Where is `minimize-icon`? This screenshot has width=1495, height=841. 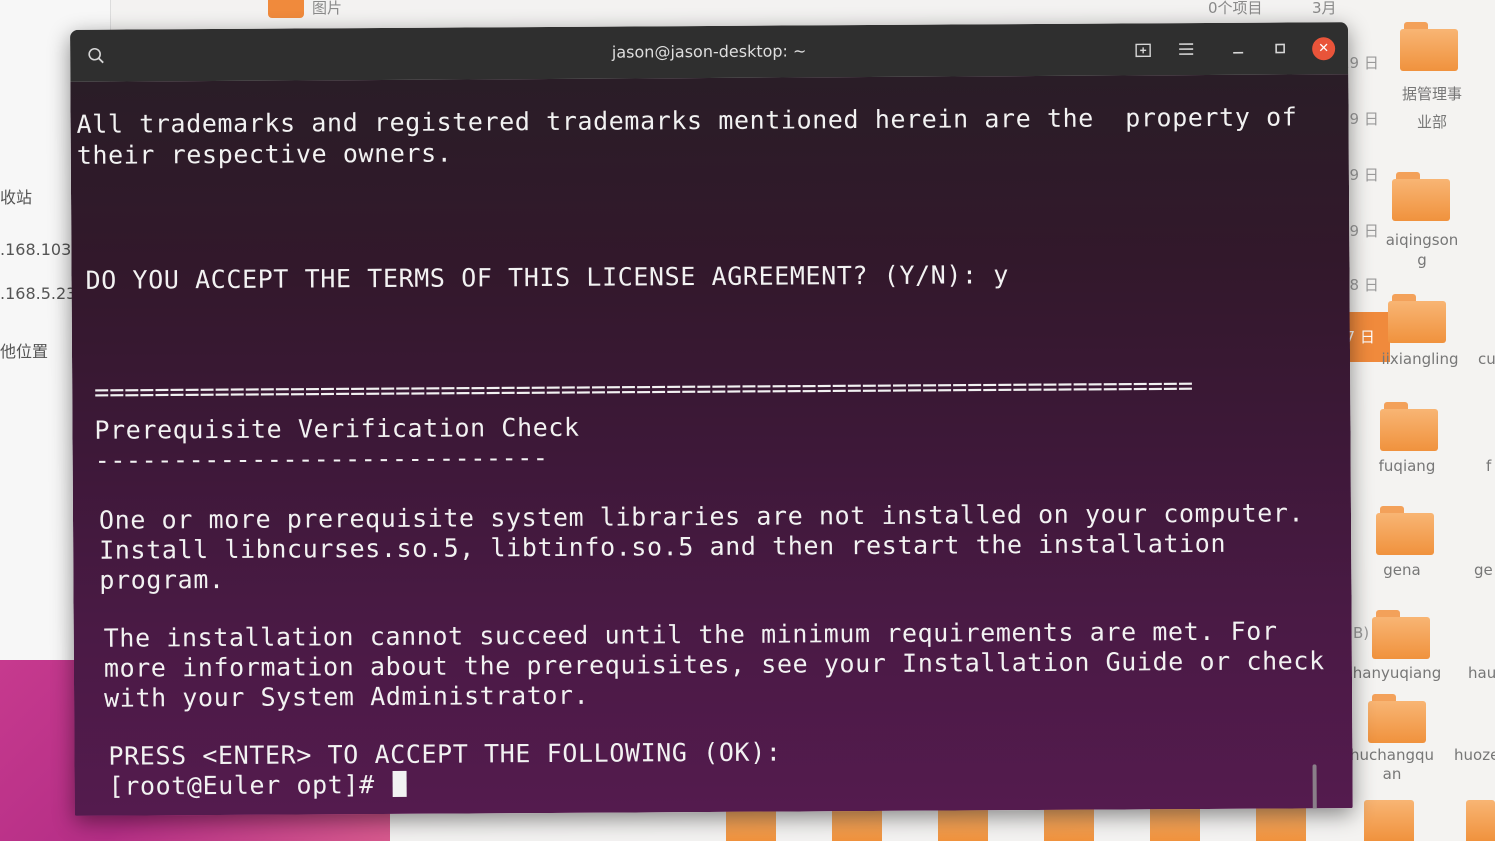 minimize-icon is located at coordinates (1238, 49).